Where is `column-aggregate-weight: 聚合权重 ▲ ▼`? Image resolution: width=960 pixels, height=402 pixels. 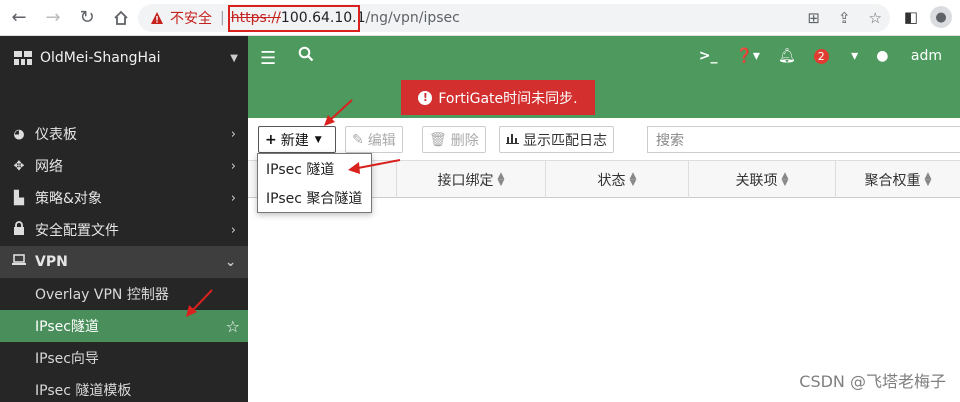 column-aggregate-weight: 聚合权重 ▲ ▼ is located at coordinates (897, 179).